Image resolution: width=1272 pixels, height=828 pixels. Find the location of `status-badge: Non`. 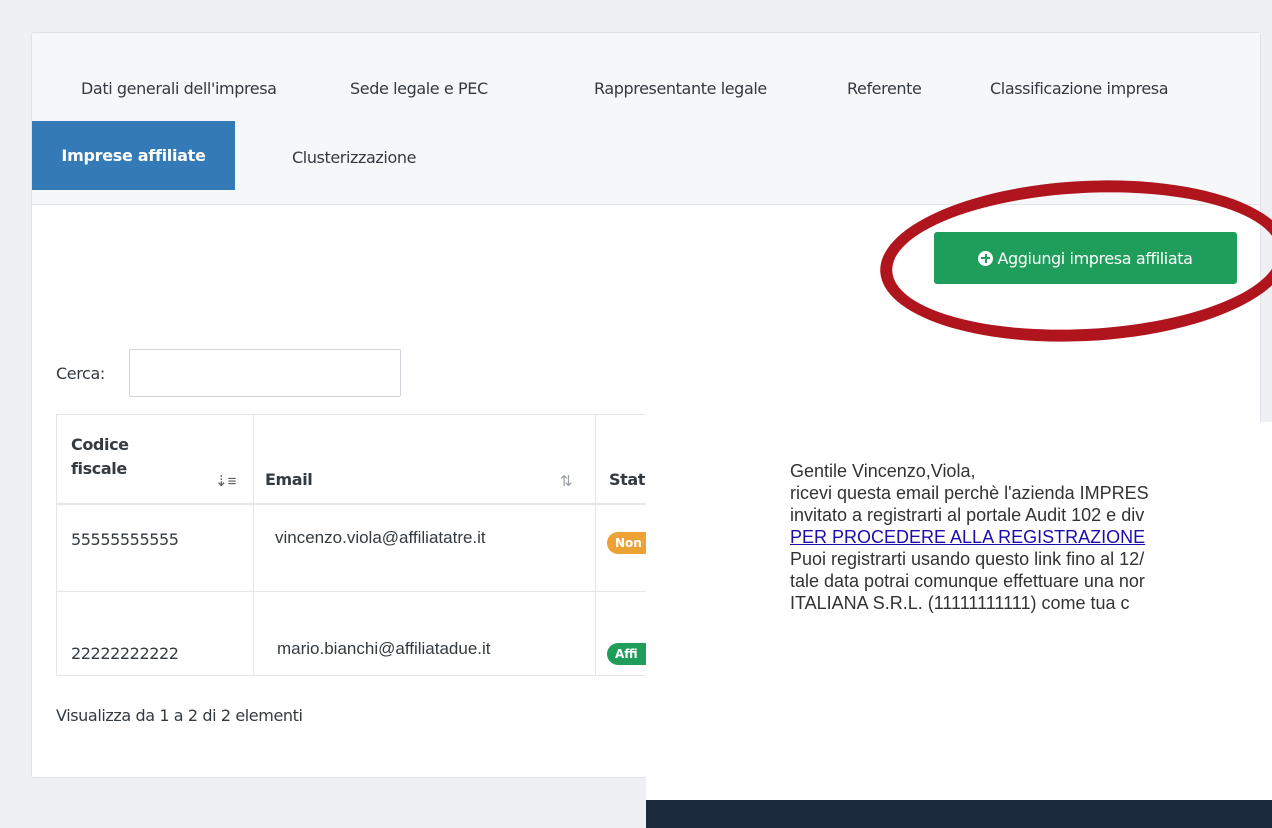

status-badge: Non is located at coordinates (629, 543).